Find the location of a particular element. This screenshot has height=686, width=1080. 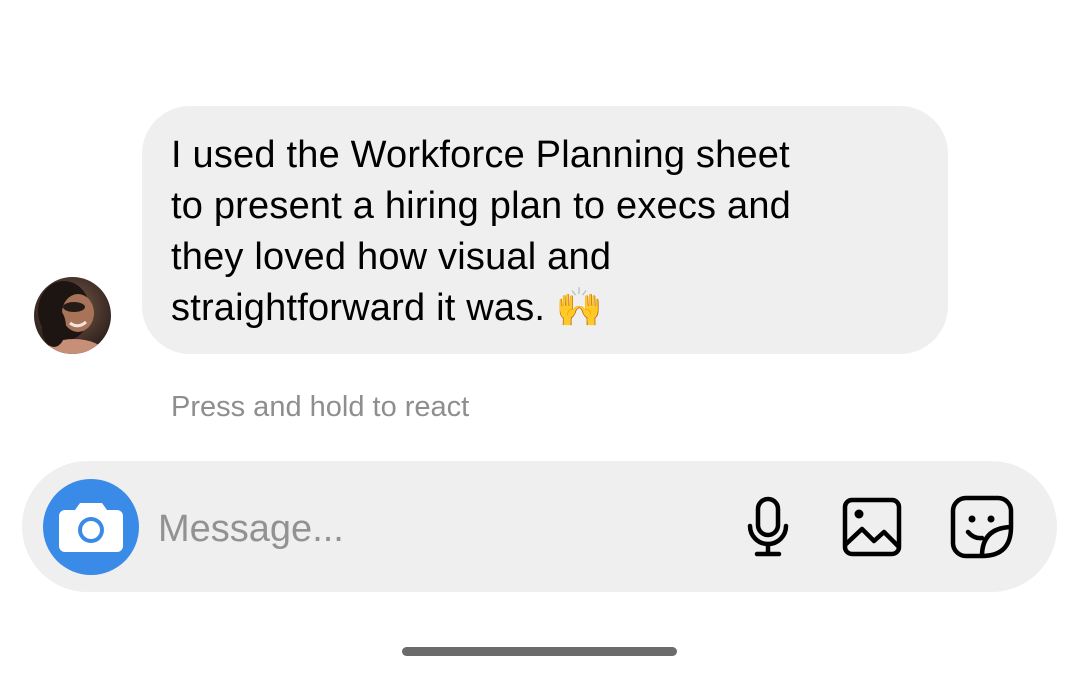

sticker-button is located at coordinates (982, 527).